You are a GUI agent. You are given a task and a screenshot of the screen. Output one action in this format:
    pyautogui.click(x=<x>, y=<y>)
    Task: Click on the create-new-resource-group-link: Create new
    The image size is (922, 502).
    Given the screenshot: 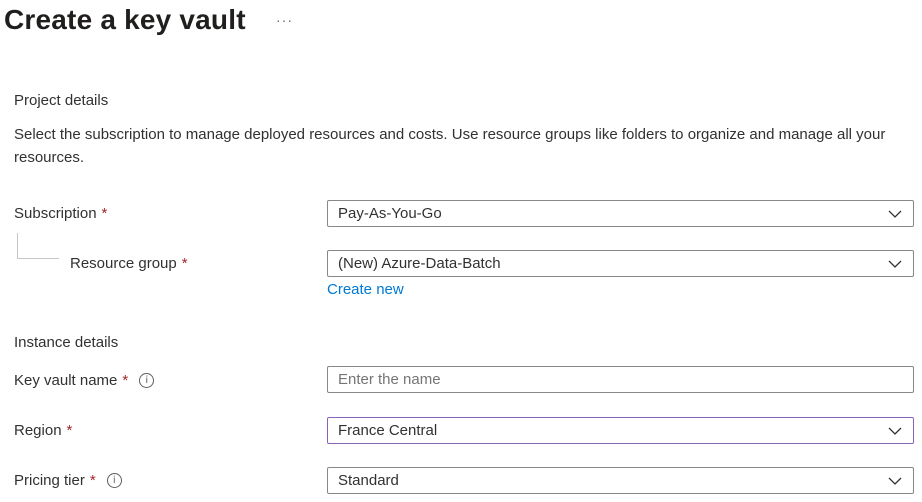 What is the action you would take?
    pyautogui.click(x=365, y=289)
    